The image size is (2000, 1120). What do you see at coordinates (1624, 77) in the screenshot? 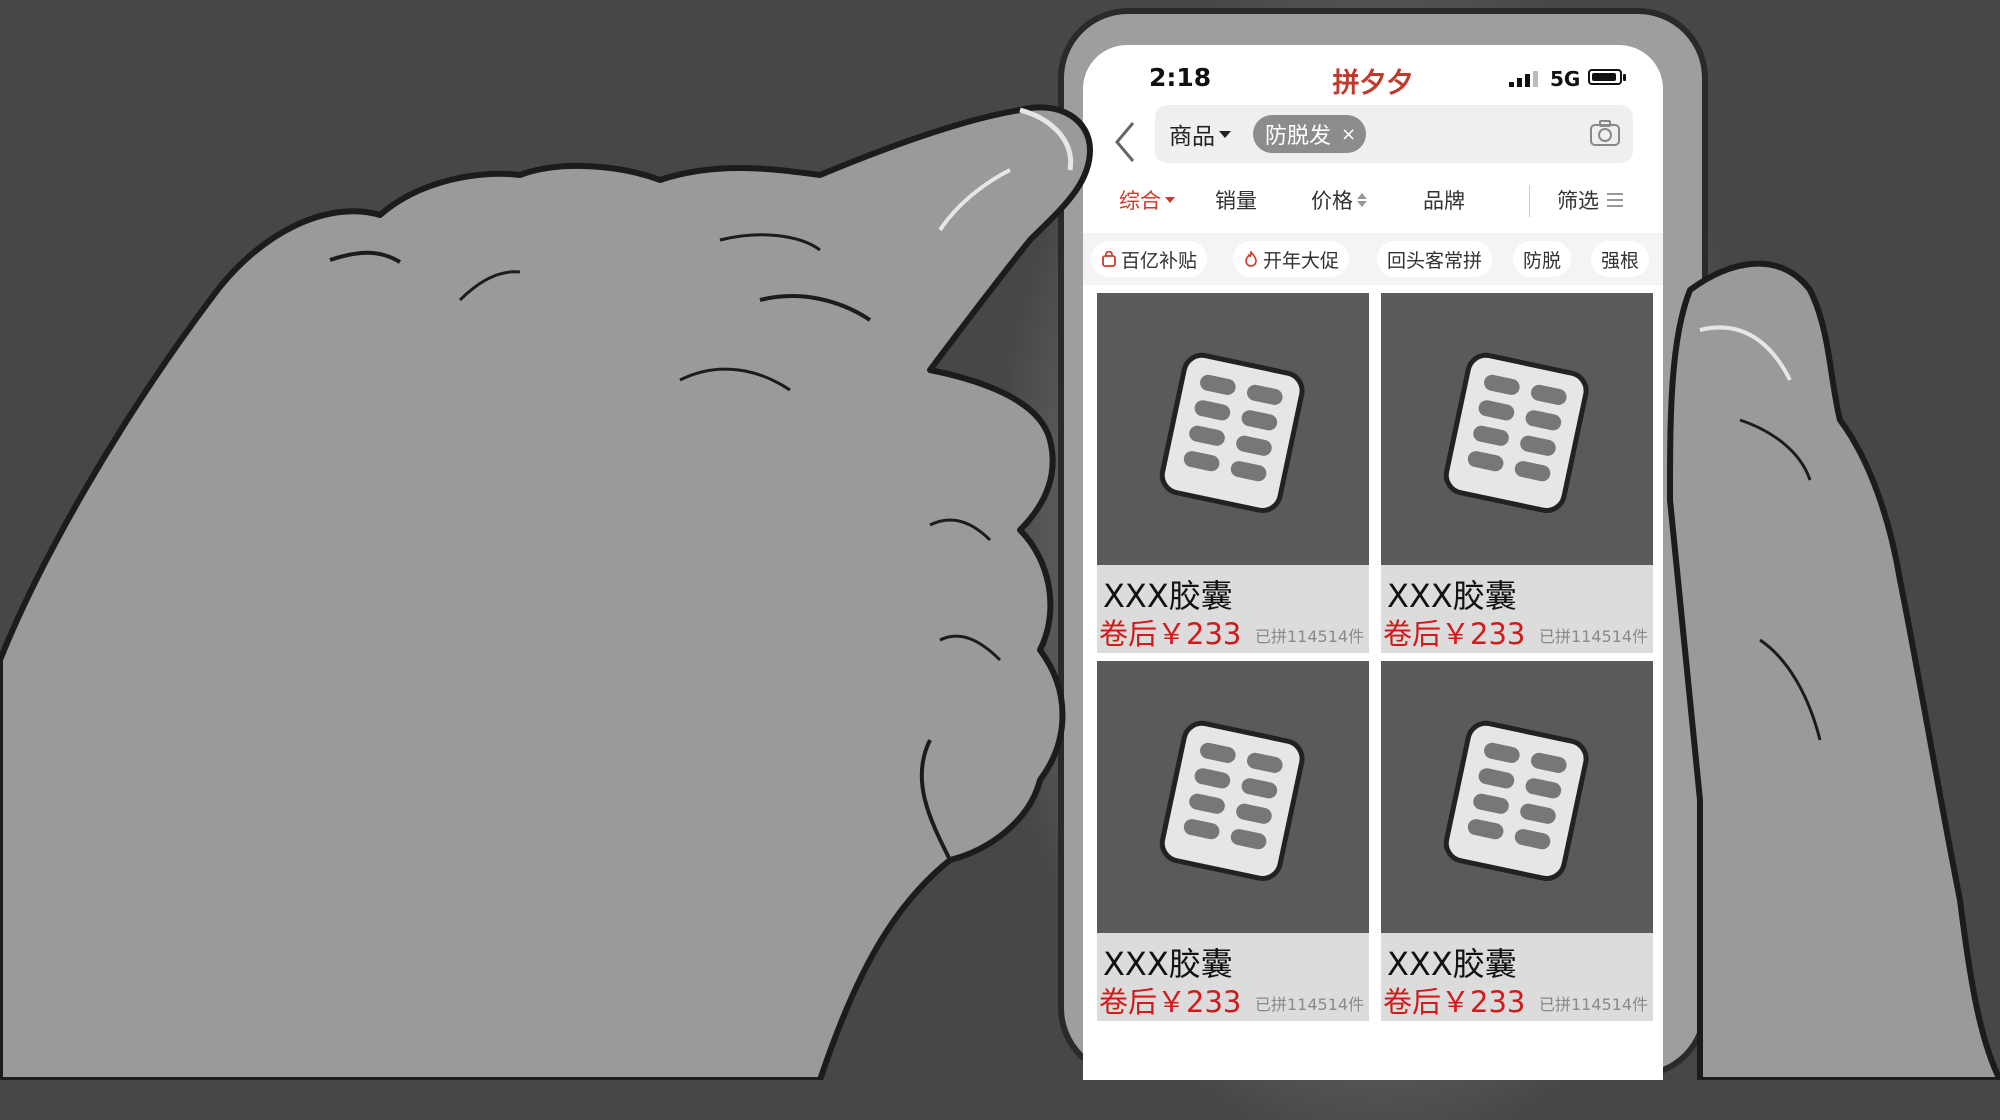
I see `battery-cap` at bounding box center [1624, 77].